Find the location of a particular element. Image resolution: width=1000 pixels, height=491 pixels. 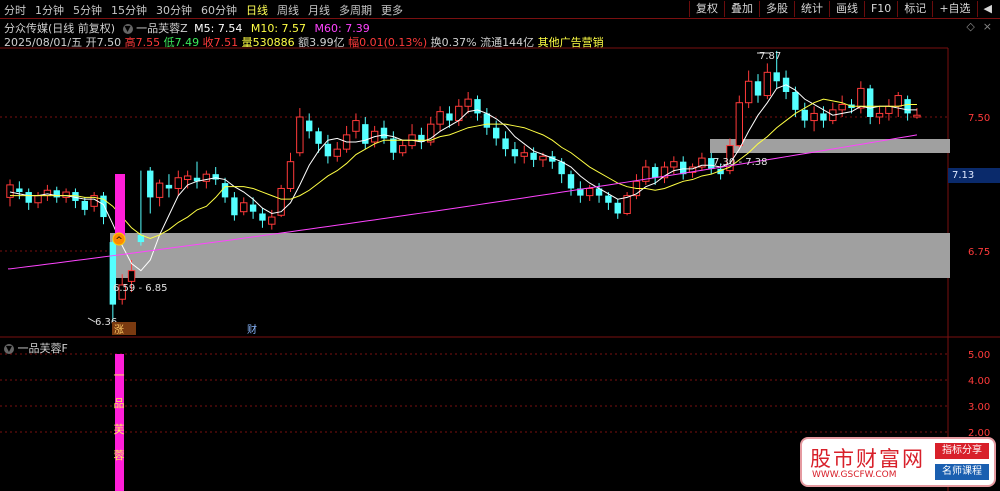

sub-signal-char-4: 蓉 is located at coordinates (119, 455).